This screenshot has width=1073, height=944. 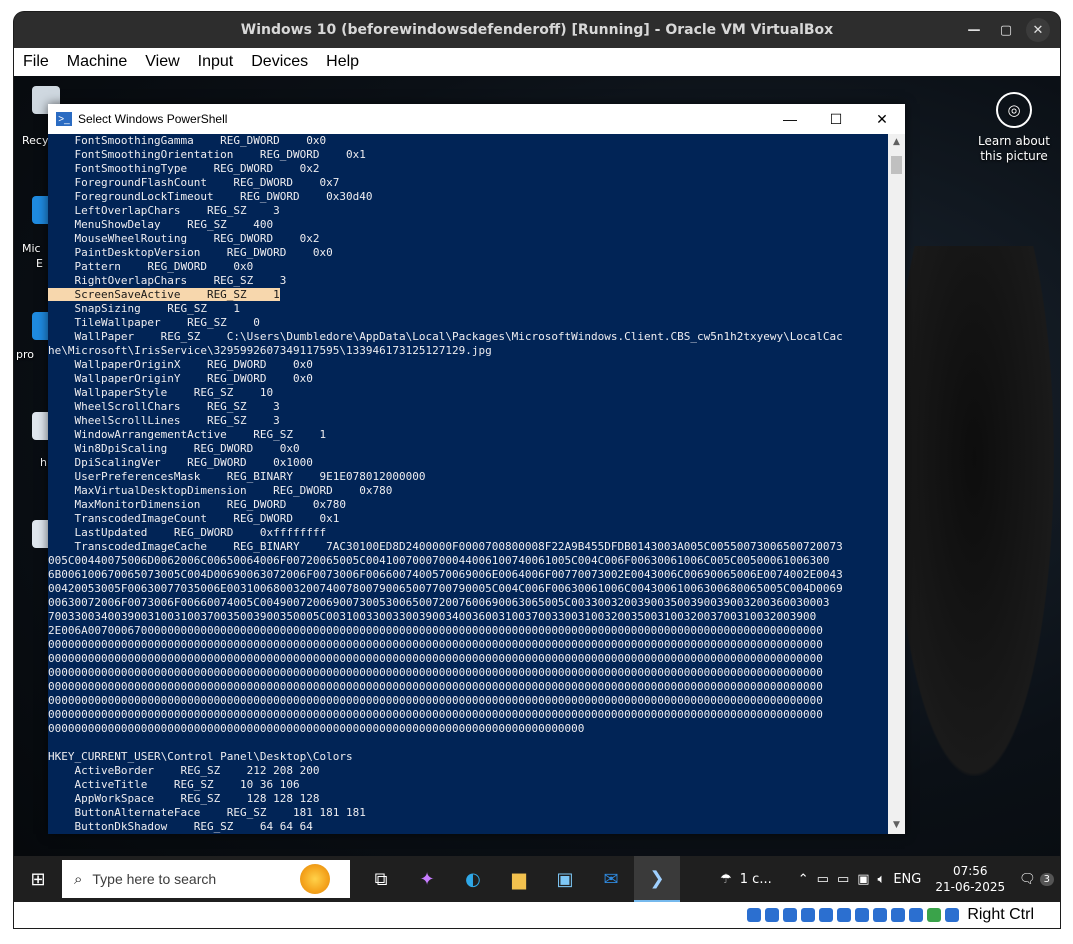 I want to click on chevron-up-icon: ⌃, so click(x=794, y=879).